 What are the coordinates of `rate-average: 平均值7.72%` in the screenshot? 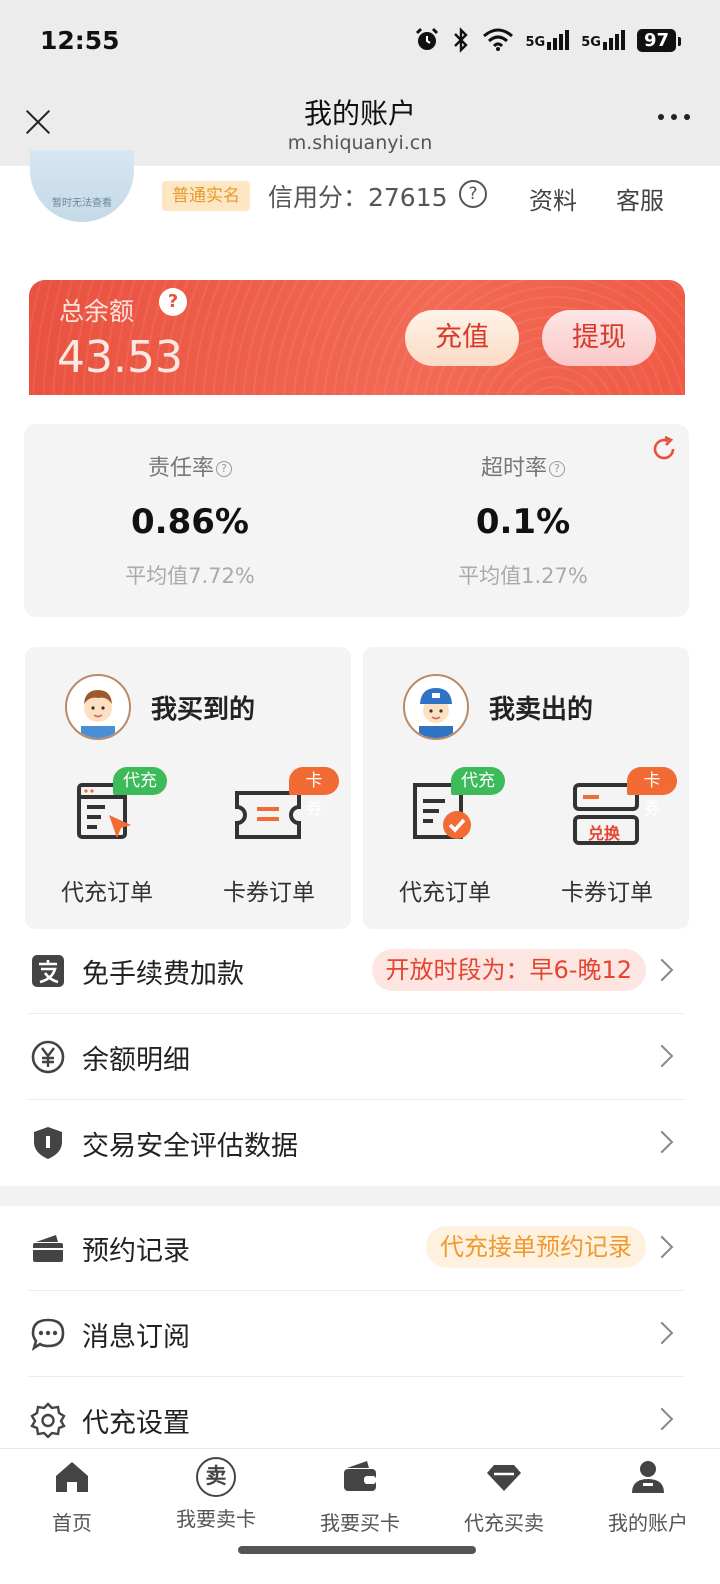 It's located at (190, 576).